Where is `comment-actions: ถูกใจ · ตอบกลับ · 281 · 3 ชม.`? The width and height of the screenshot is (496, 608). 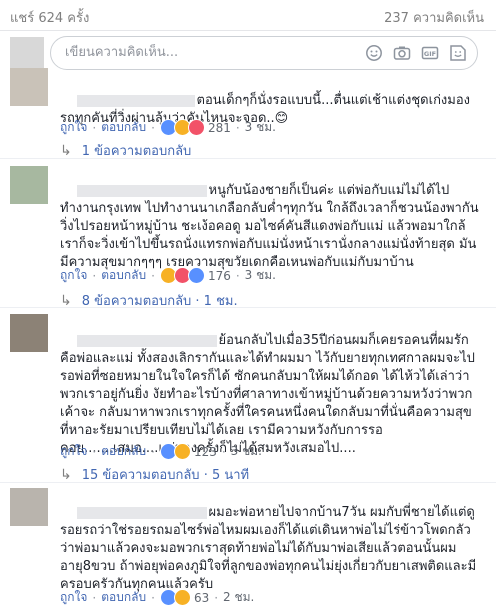
comment-actions: ถูกใจ · ตอบกลับ · 281 · 3 ชม. is located at coordinates (168, 127).